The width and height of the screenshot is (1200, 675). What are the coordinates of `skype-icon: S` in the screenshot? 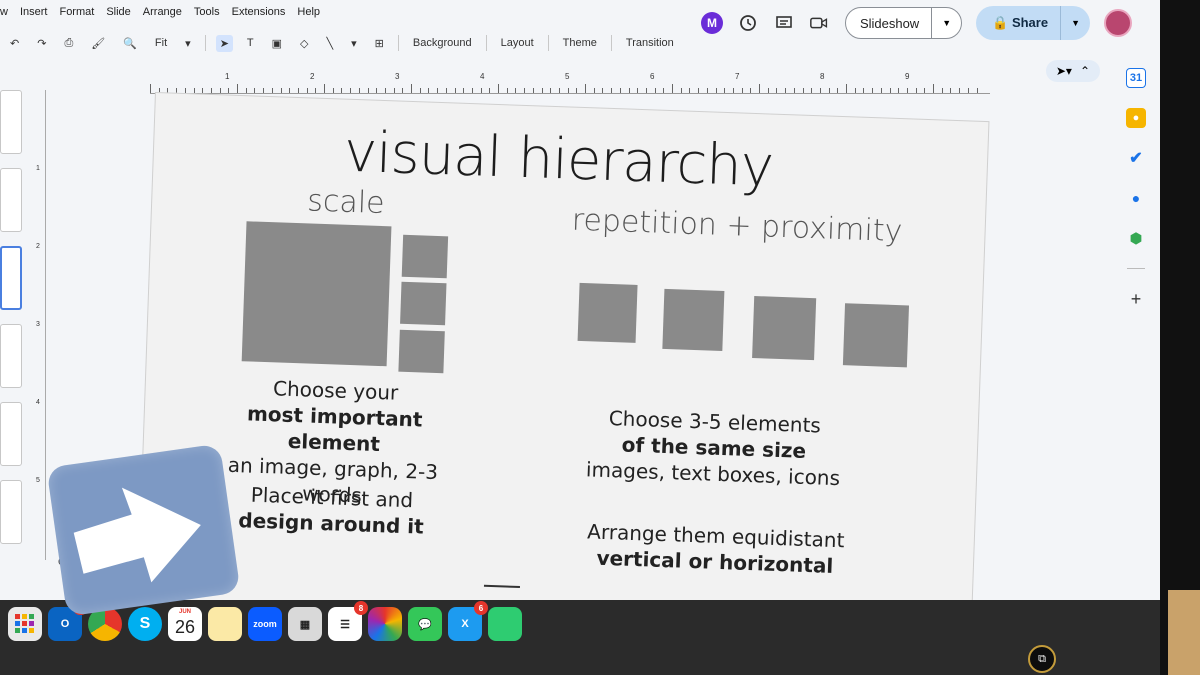 It's located at (145, 624).